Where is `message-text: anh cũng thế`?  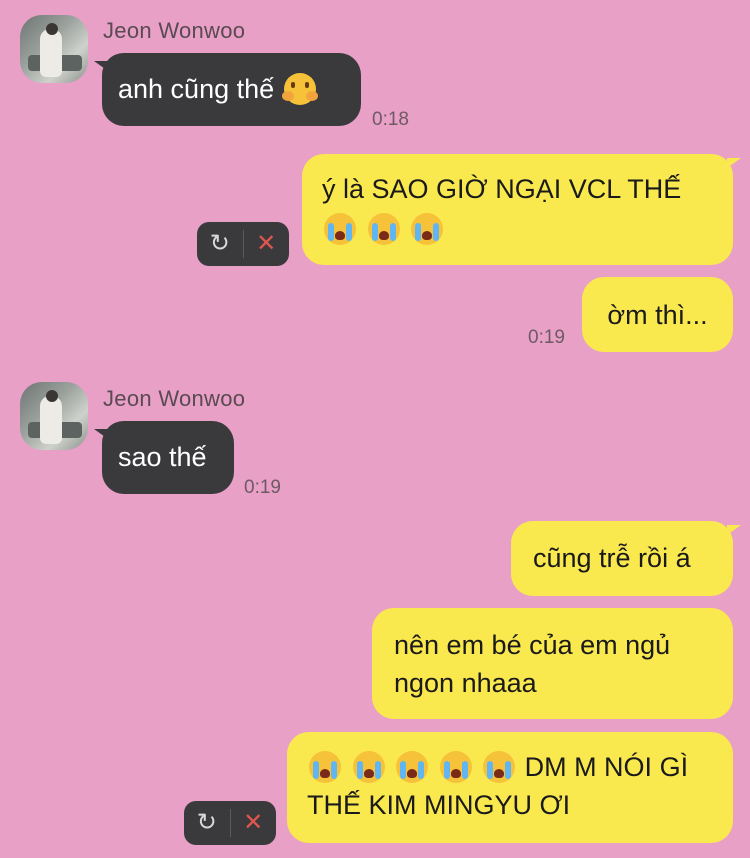
message-text: anh cũng thế is located at coordinates (196, 89).